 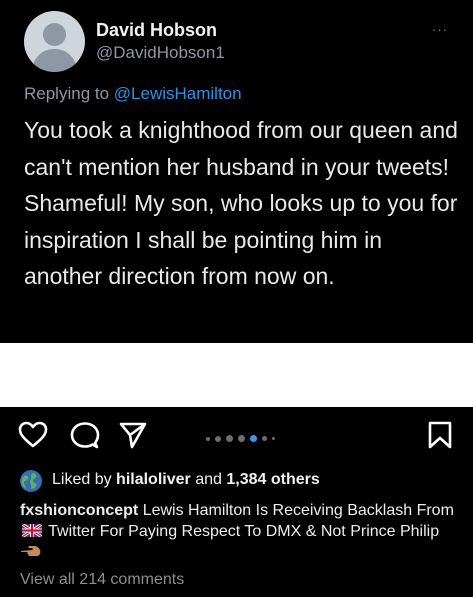 What do you see at coordinates (178, 93) in the screenshot?
I see `reply-mention-link: @LewisHamilton` at bounding box center [178, 93].